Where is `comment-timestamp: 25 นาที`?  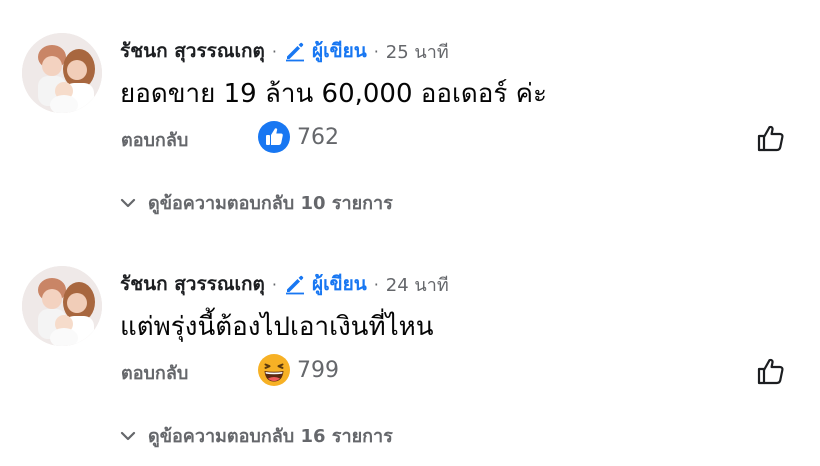 comment-timestamp: 25 นาที is located at coordinates (417, 51).